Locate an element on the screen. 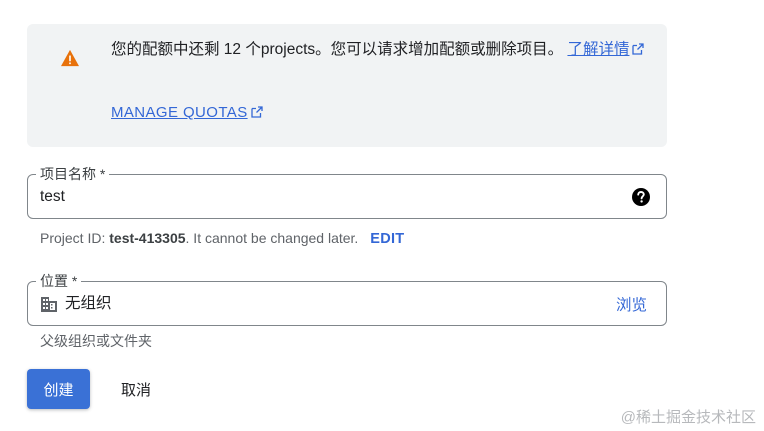 This screenshot has height=431, width=764. location-field: 位置 * 无组织 浏览 is located at coordinates (347, 299).